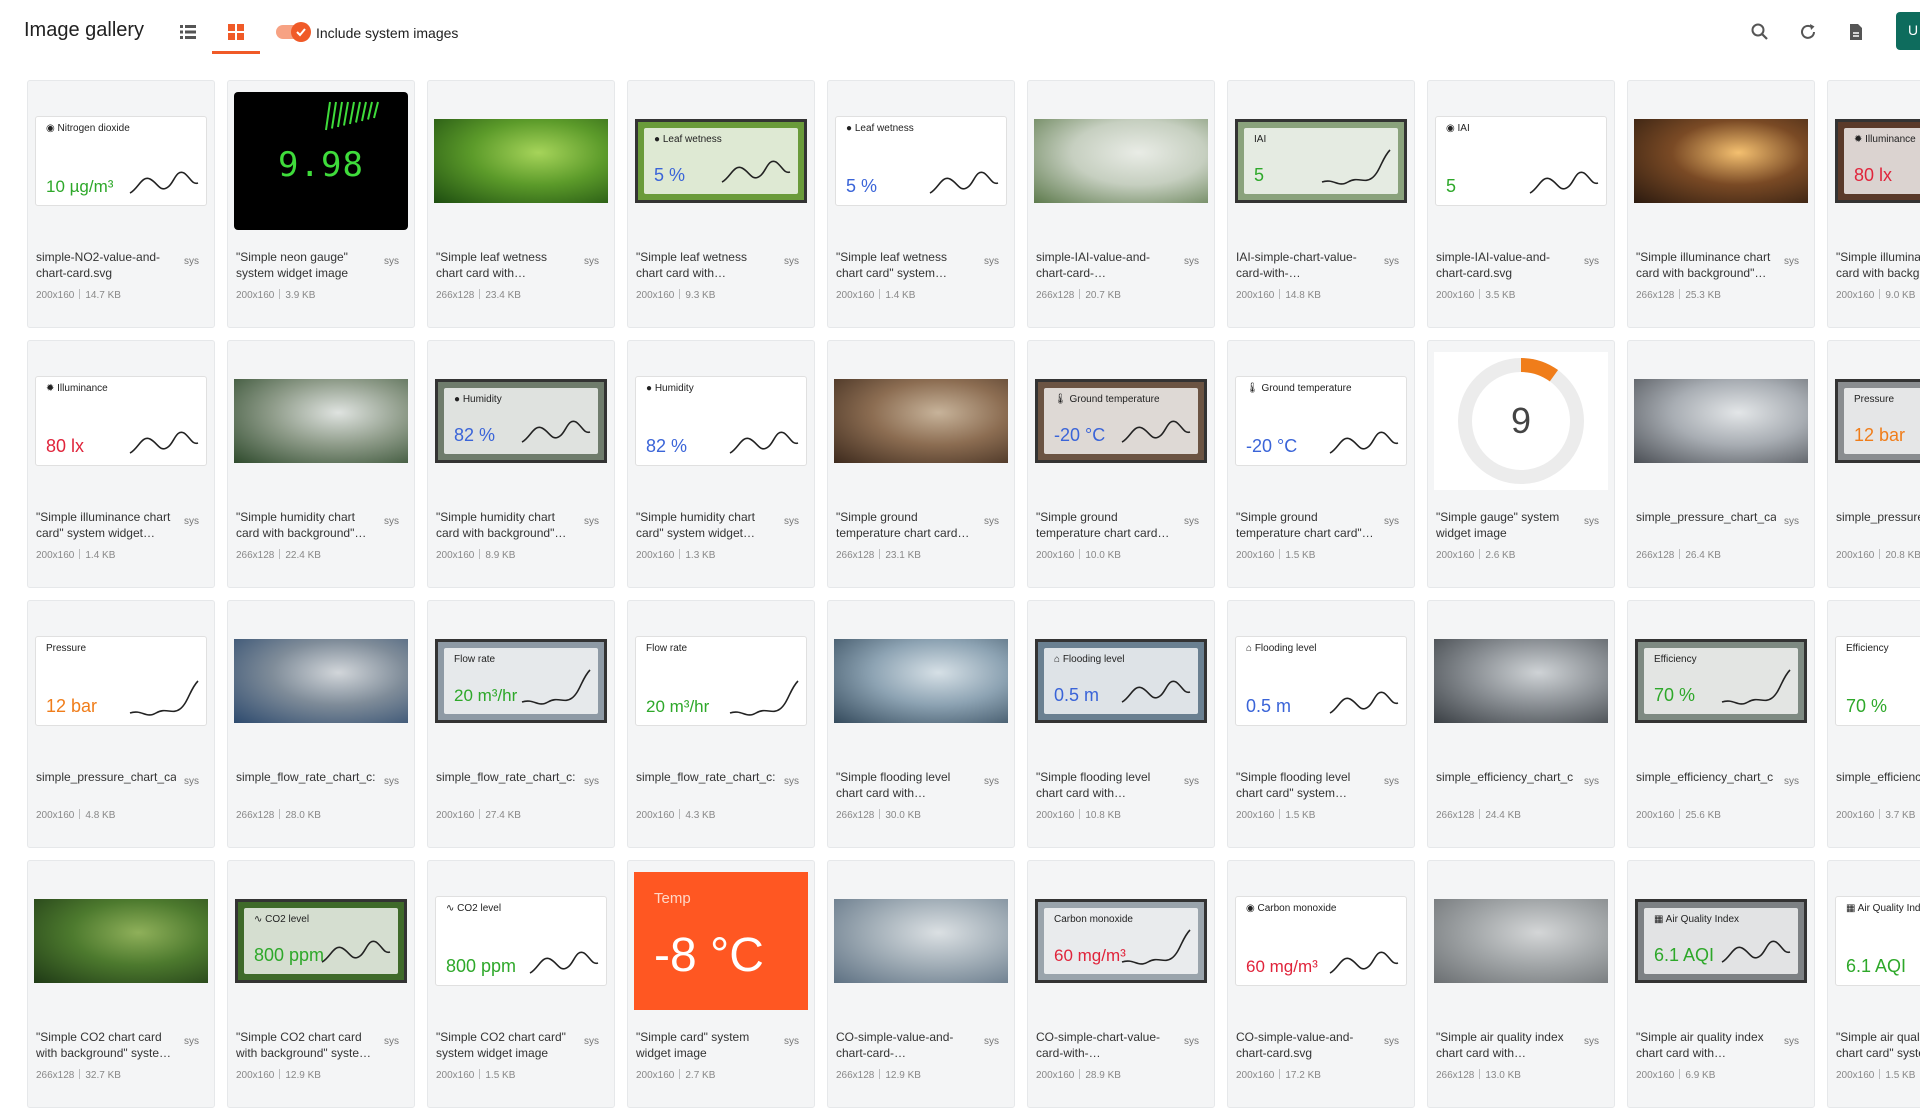  I want to click on widget-preview: 🌡 Ground temperature -20 °C, so click(1321, 421).